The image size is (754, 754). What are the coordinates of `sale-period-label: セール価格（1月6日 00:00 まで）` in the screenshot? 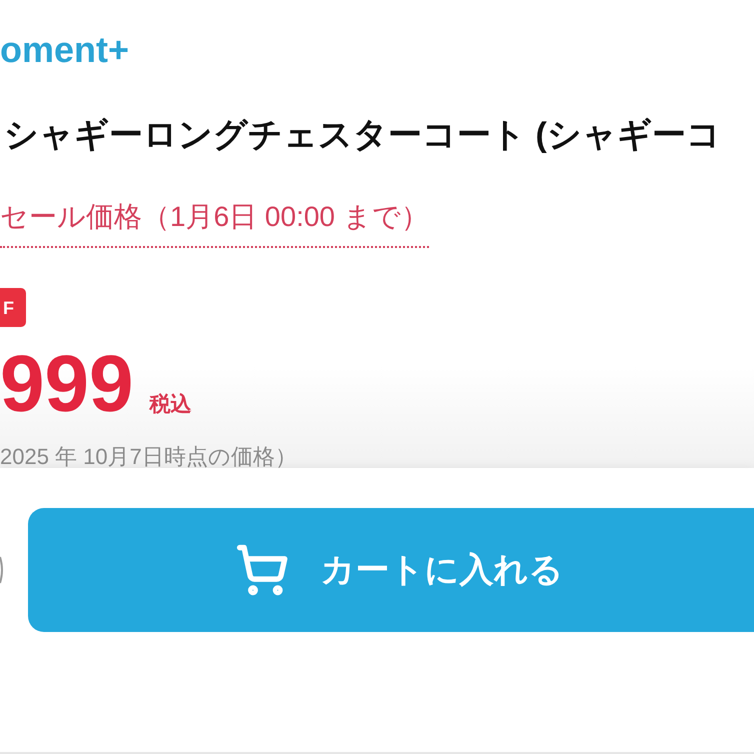 It's located at (214, 223).